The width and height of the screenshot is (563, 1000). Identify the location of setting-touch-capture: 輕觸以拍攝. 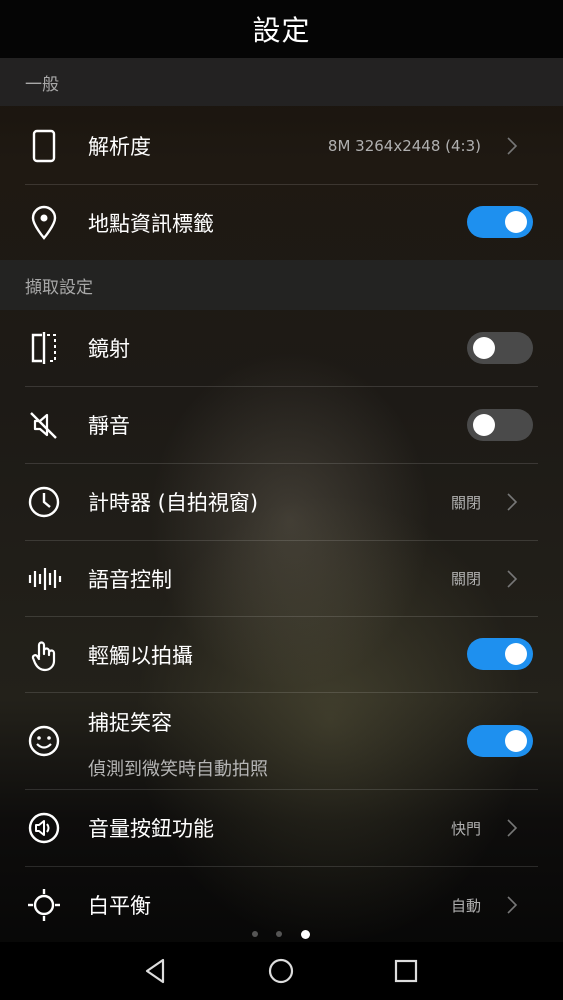
(281, 654).